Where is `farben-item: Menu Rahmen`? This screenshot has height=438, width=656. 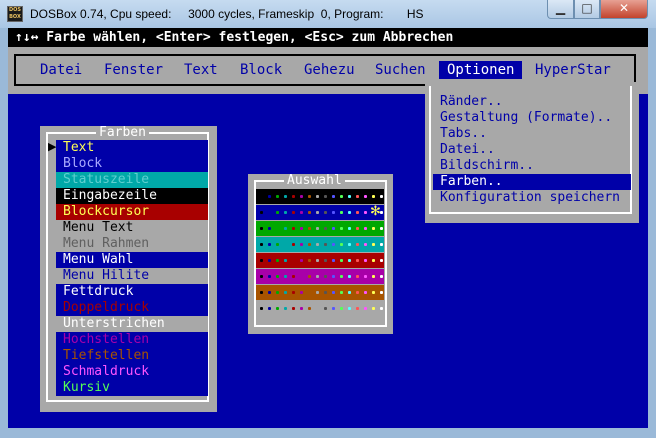
farben-item: Menu Rahmen is located at coordinates (132, 244).